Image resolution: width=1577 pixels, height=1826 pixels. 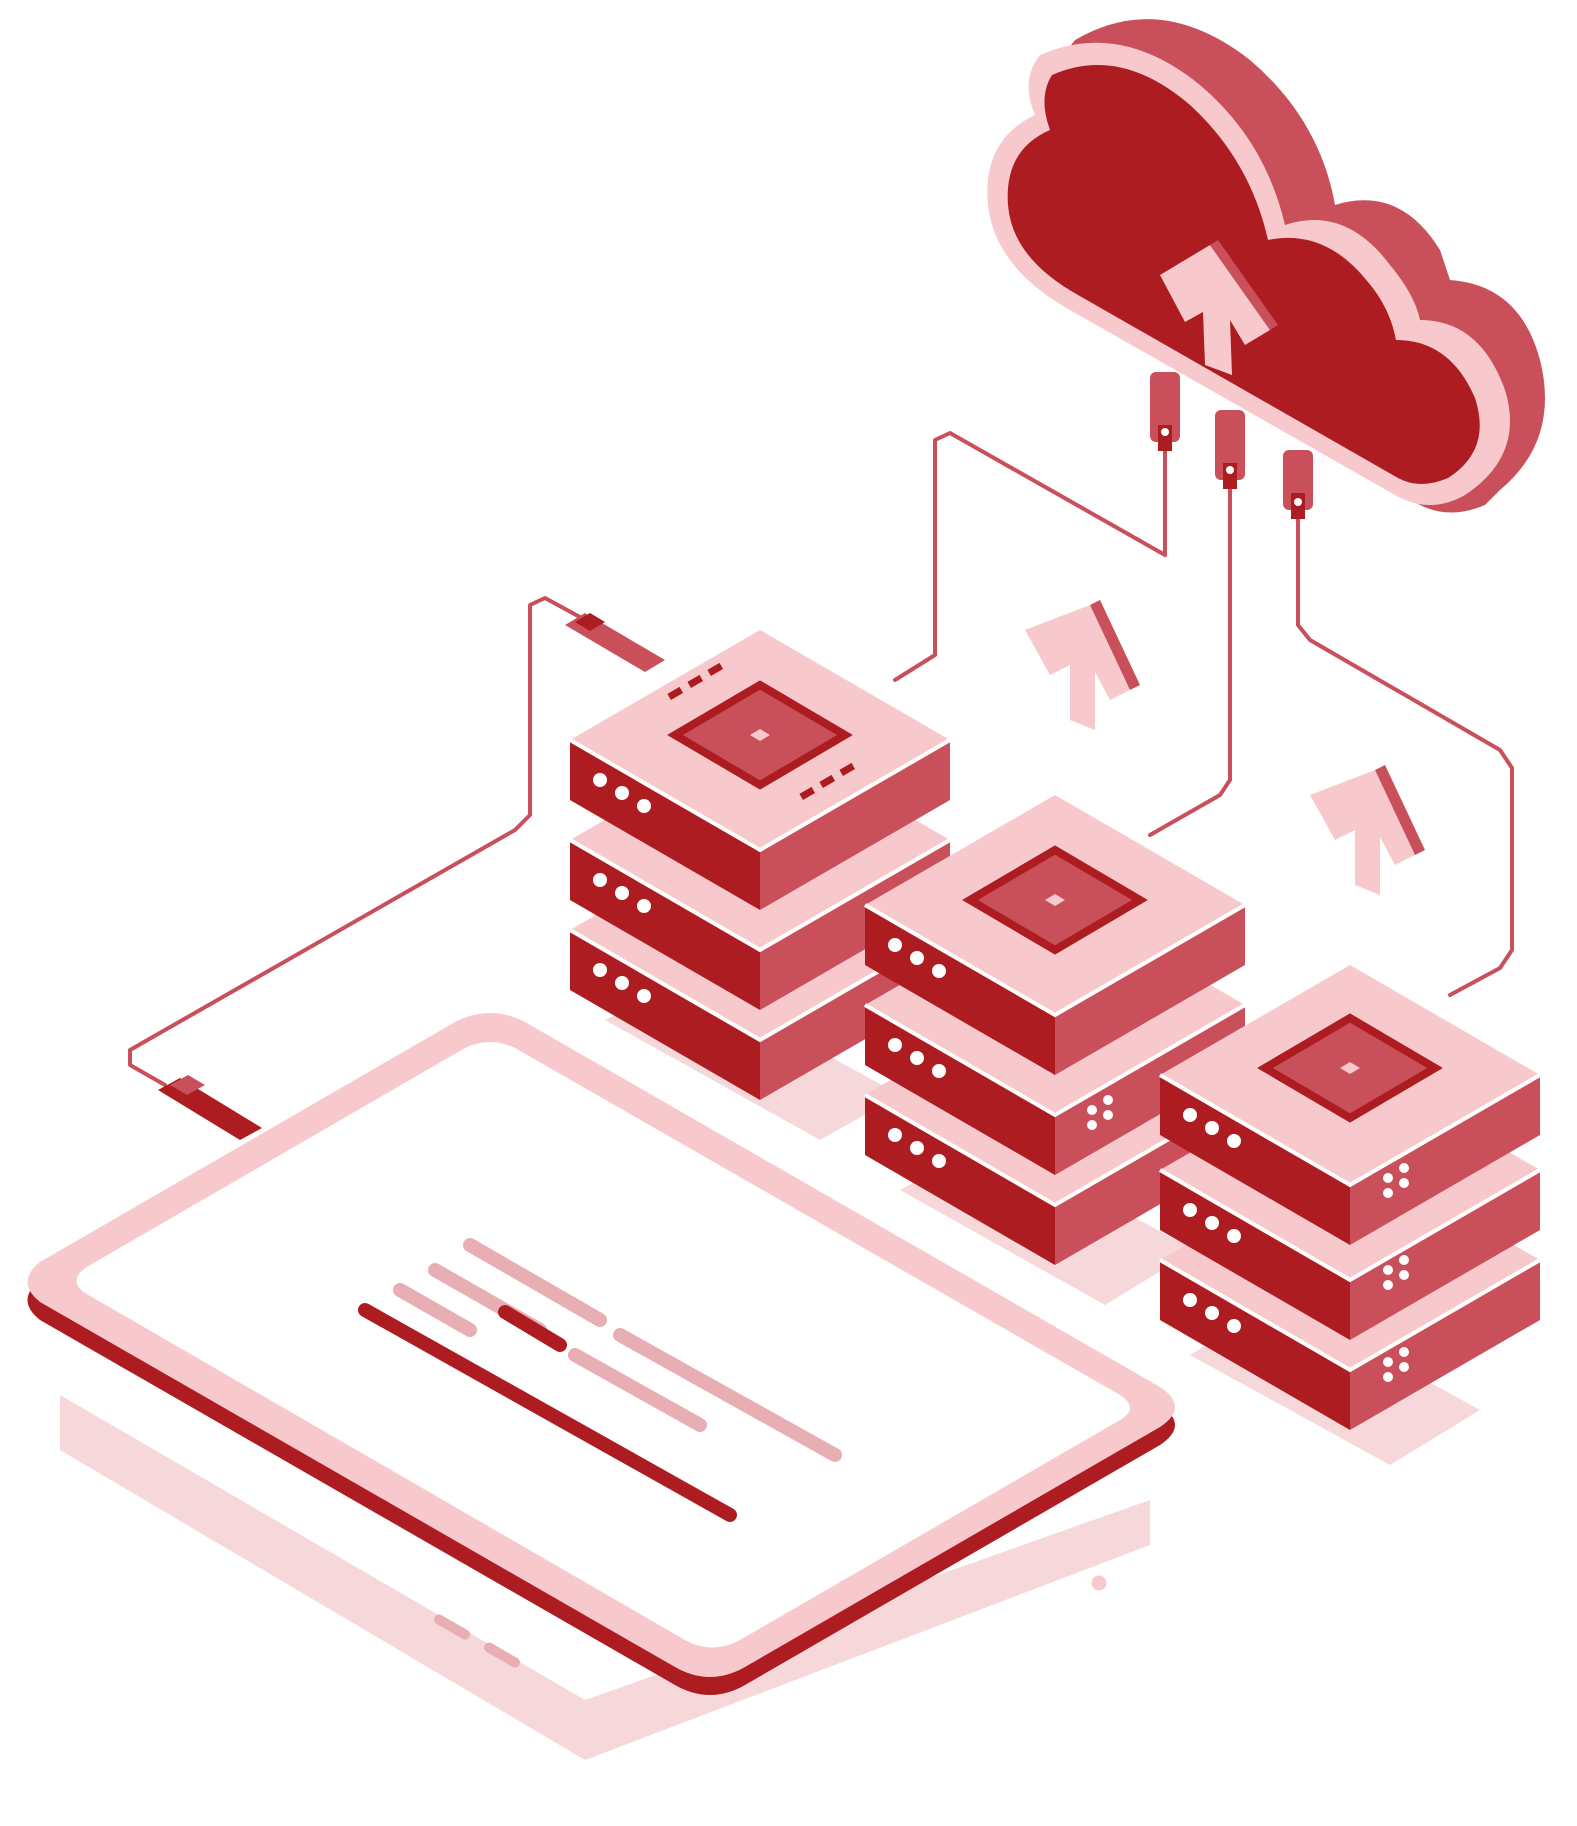 I want to click on cloud-icon, so click(x=1266, y=269).